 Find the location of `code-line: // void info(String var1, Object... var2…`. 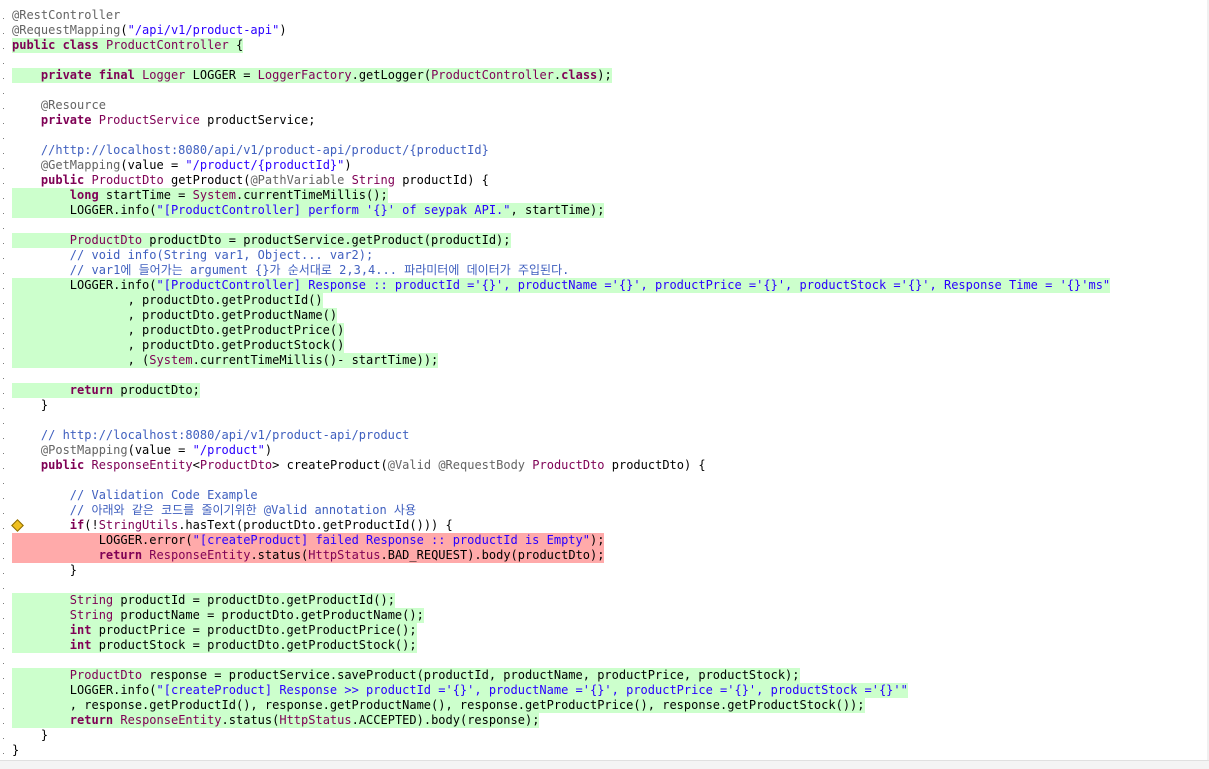

code-line: // void info(String var1, Object... var2… is located at coordinates (604, 255).